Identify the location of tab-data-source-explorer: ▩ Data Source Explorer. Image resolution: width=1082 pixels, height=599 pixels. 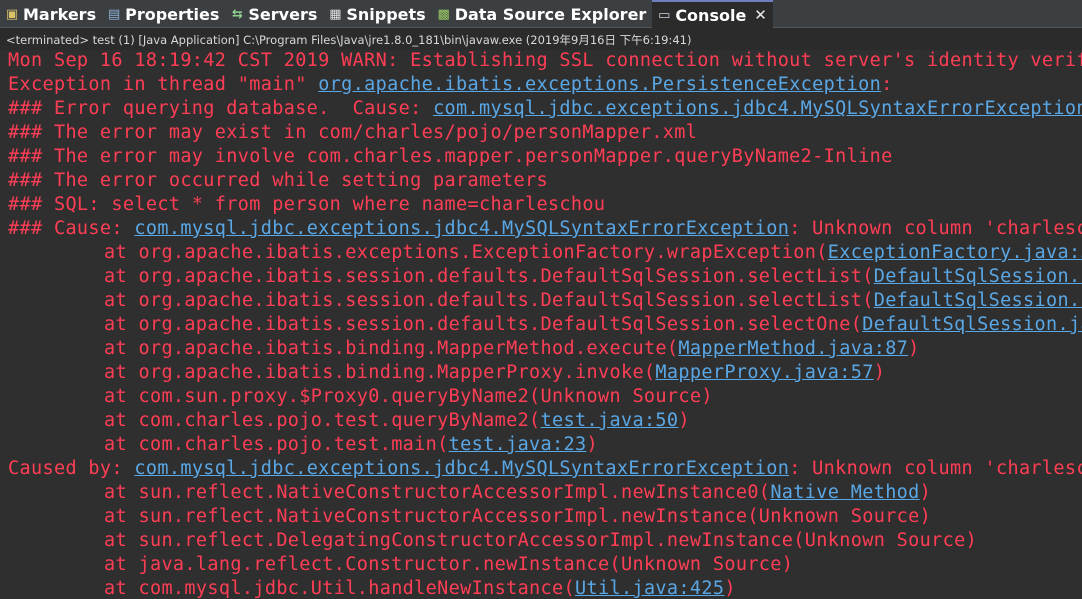
(542, 14).